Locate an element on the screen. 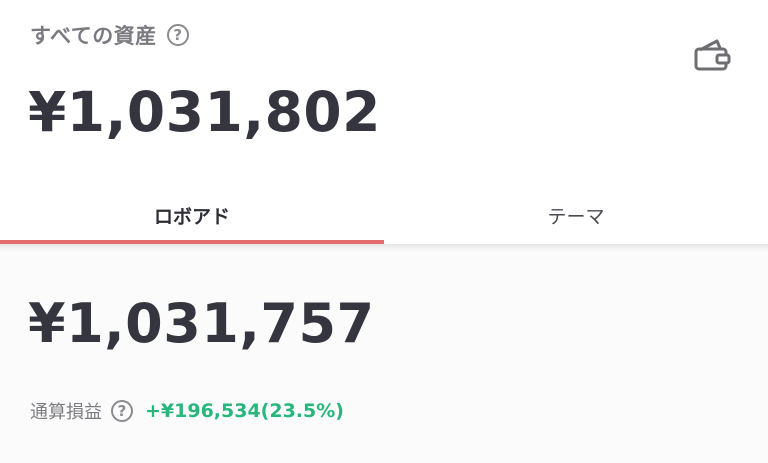  asset-tabs: ロボアド テーマ is located at coordinates (384, 215).